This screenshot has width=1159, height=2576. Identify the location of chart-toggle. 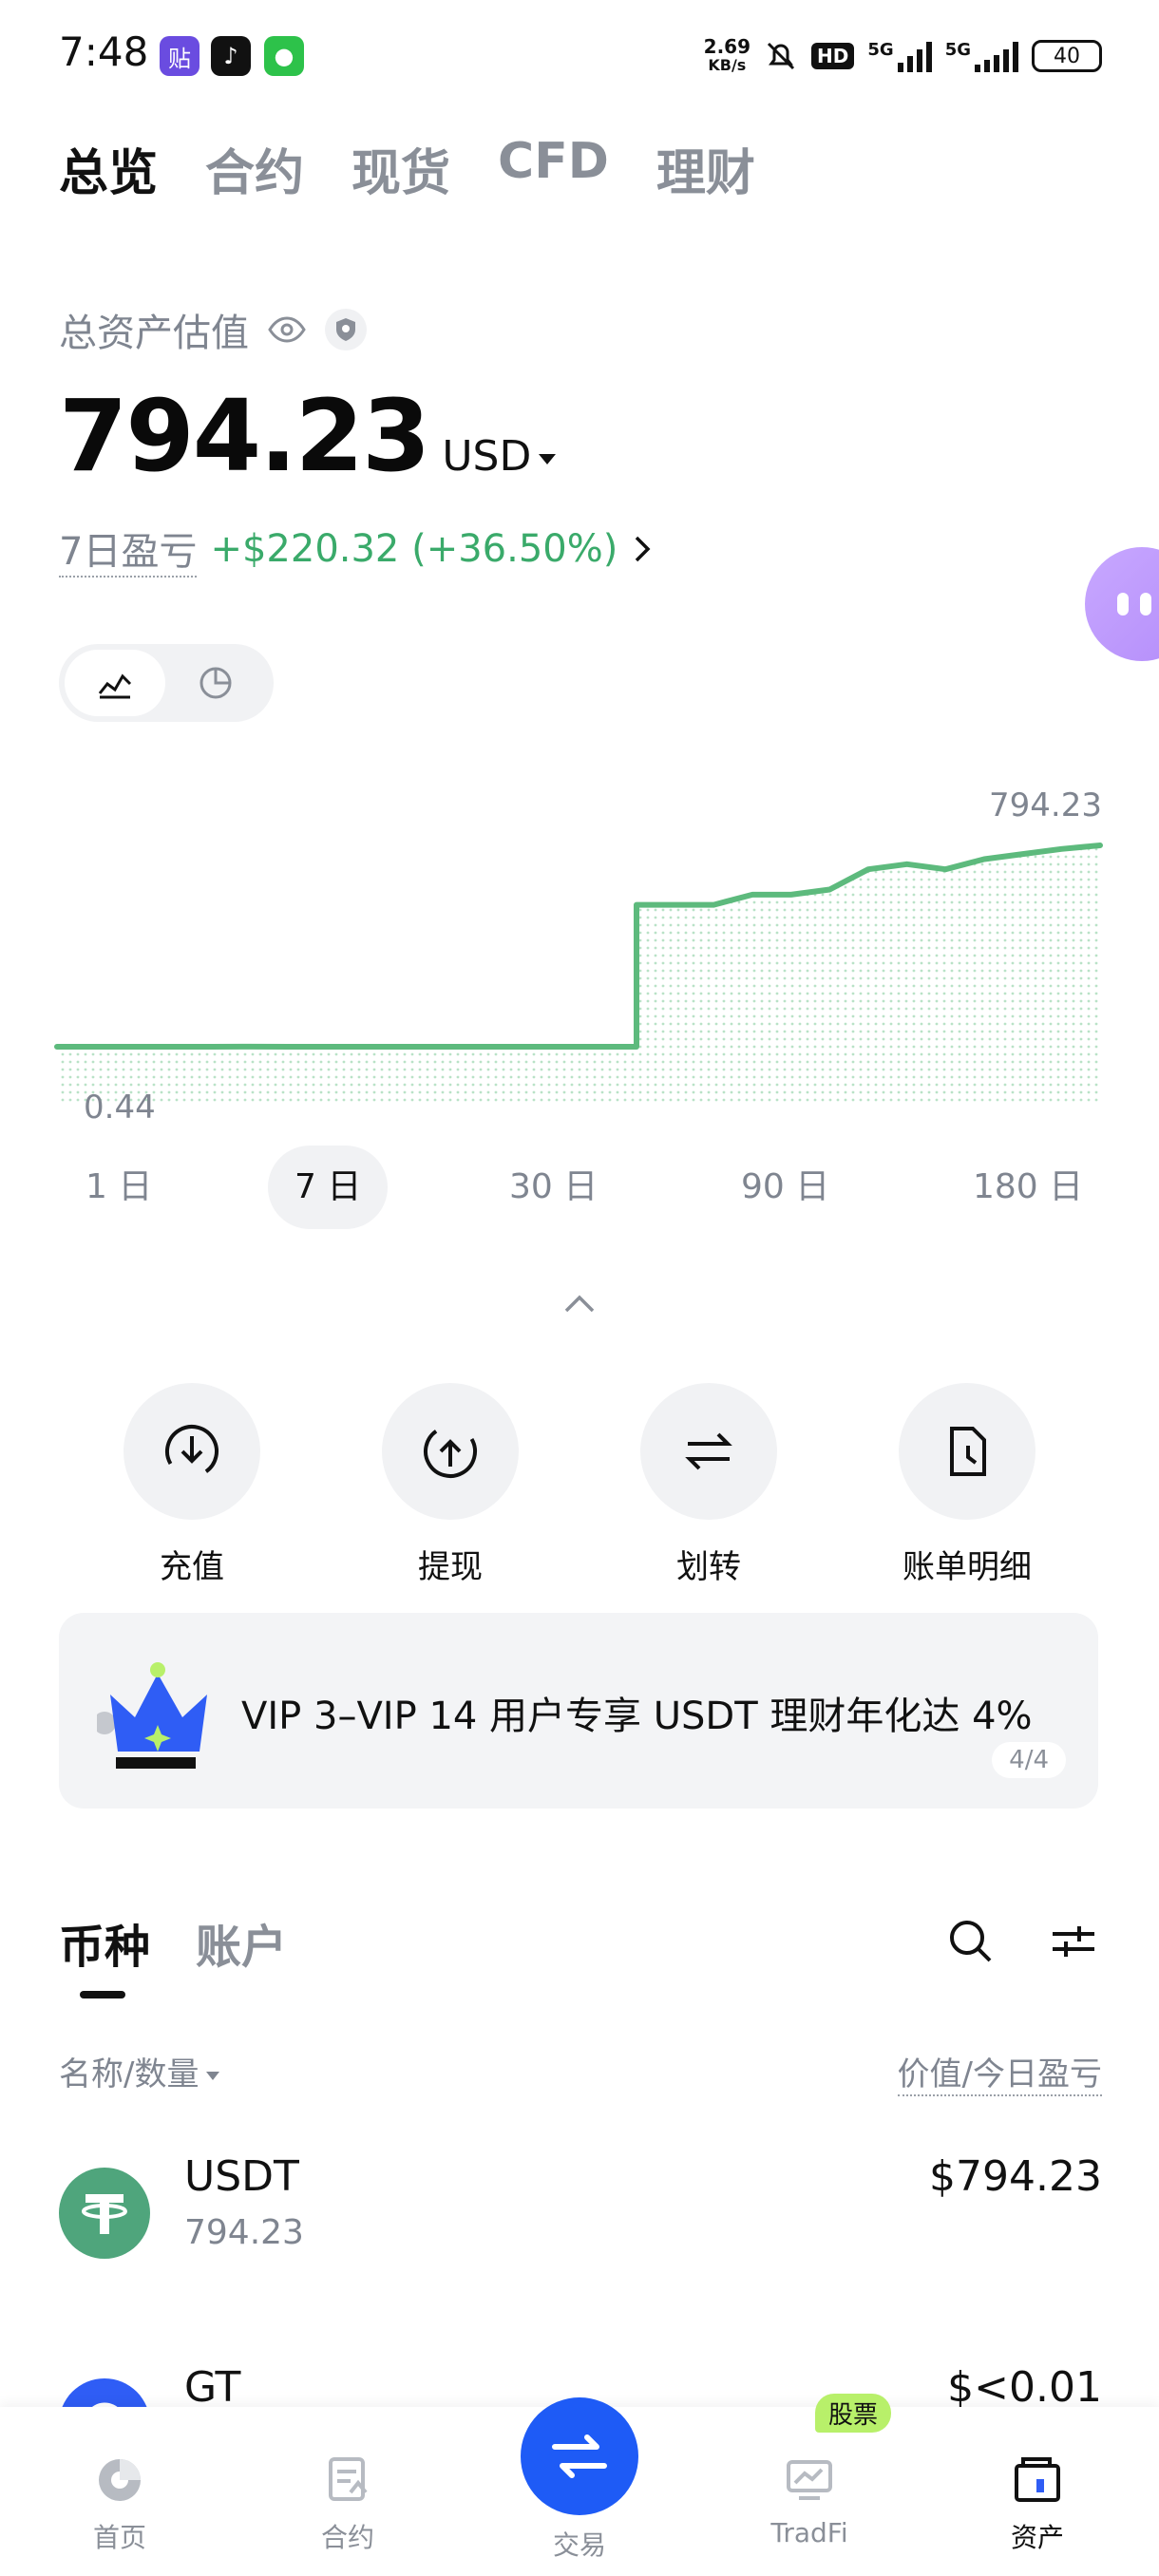
(166, 683).